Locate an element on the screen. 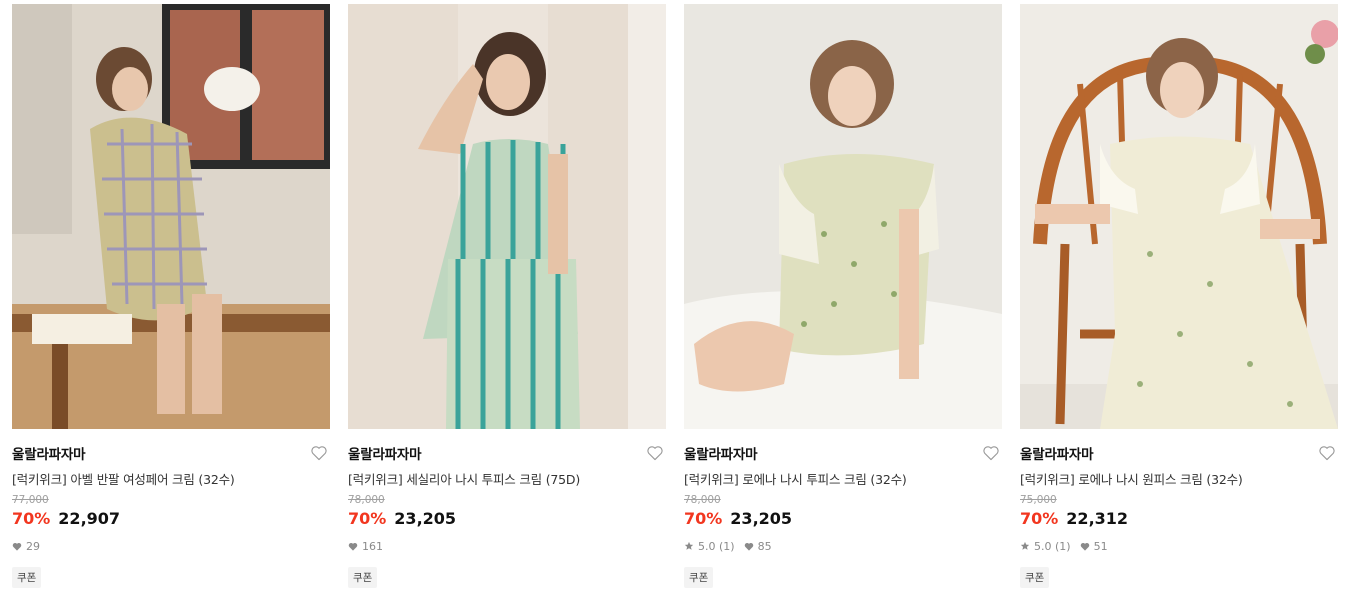 This screenshot has width=1346, height=611. likes-stat: 161 is located at coordinates (365, 546).